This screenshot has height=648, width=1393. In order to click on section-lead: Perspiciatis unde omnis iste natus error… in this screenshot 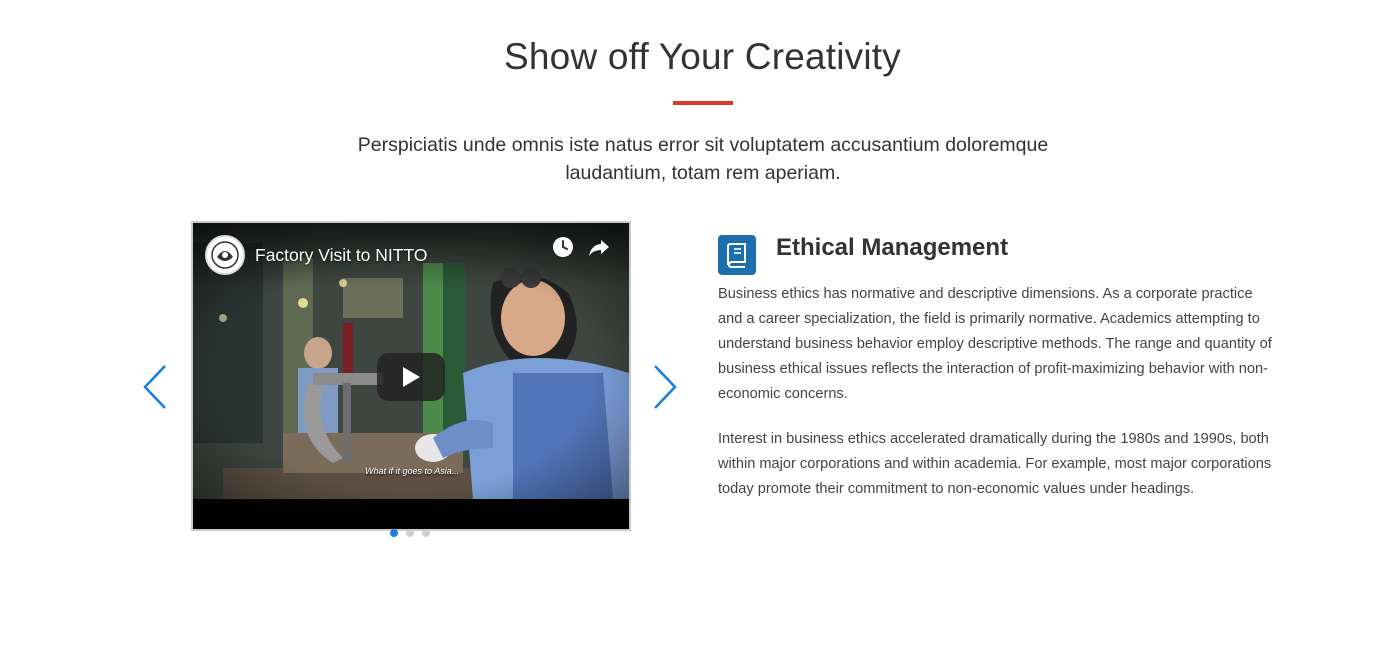, I will do `click(703, 159)`.